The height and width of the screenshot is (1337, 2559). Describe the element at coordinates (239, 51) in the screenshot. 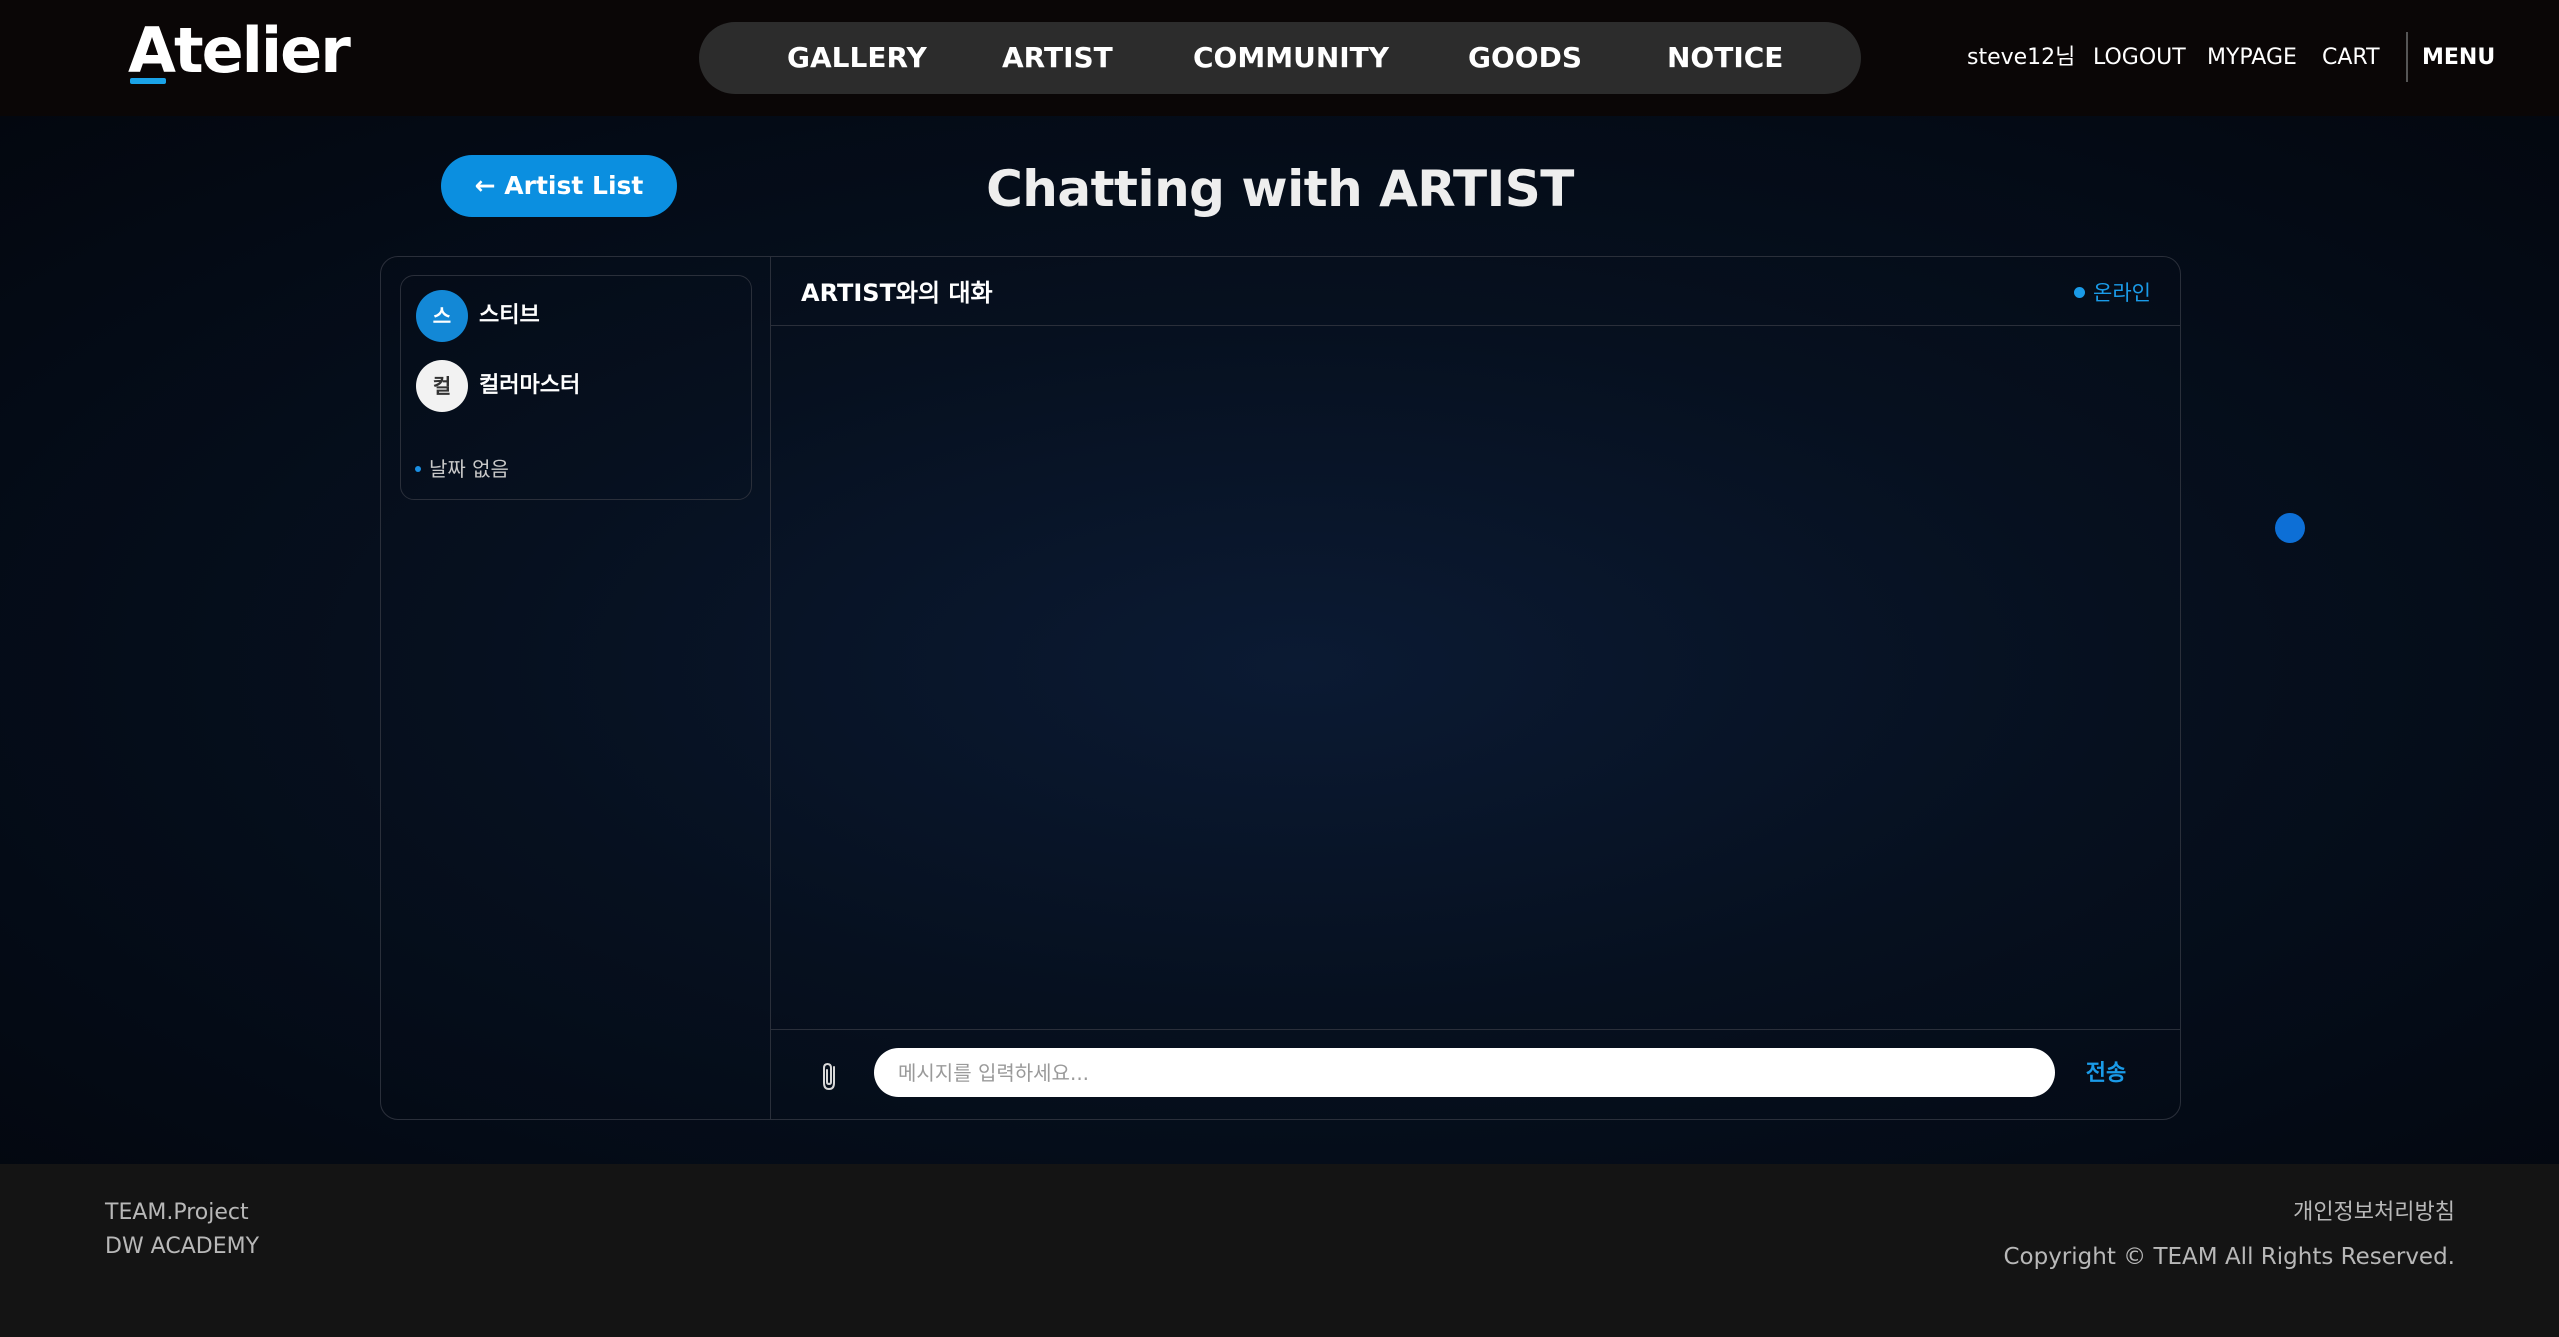

I see `site-logo: Atelier` at that location.